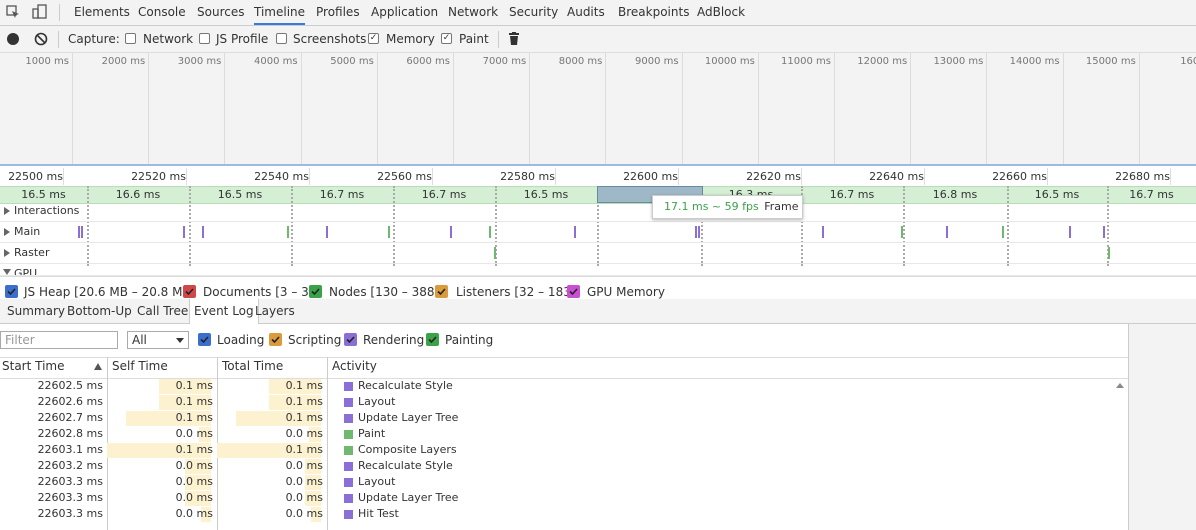 The width and height of the screenshot is (1196, 530). I want to click on paint-checkbox: ✓, so click(446, 38).